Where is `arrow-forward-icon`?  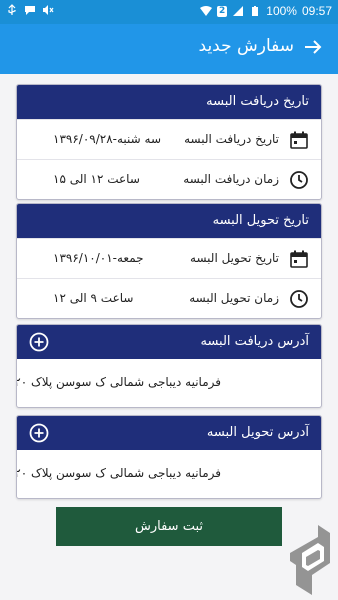
arrow-forward-icon is located at coordinates (313, 47).